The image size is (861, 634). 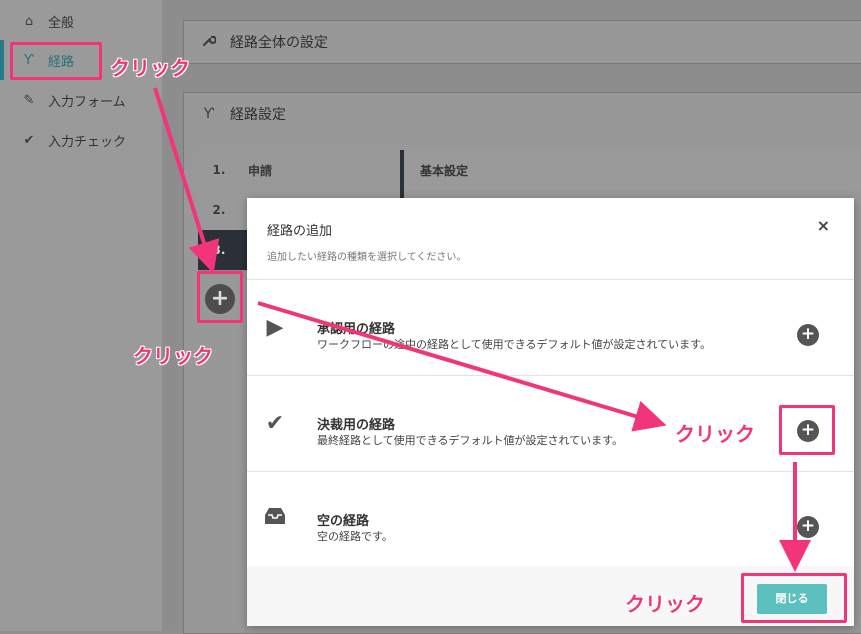 I want to click on modal-subtitle: 追加したい経路の種類を選択してください。, so click(x=367, y=257).